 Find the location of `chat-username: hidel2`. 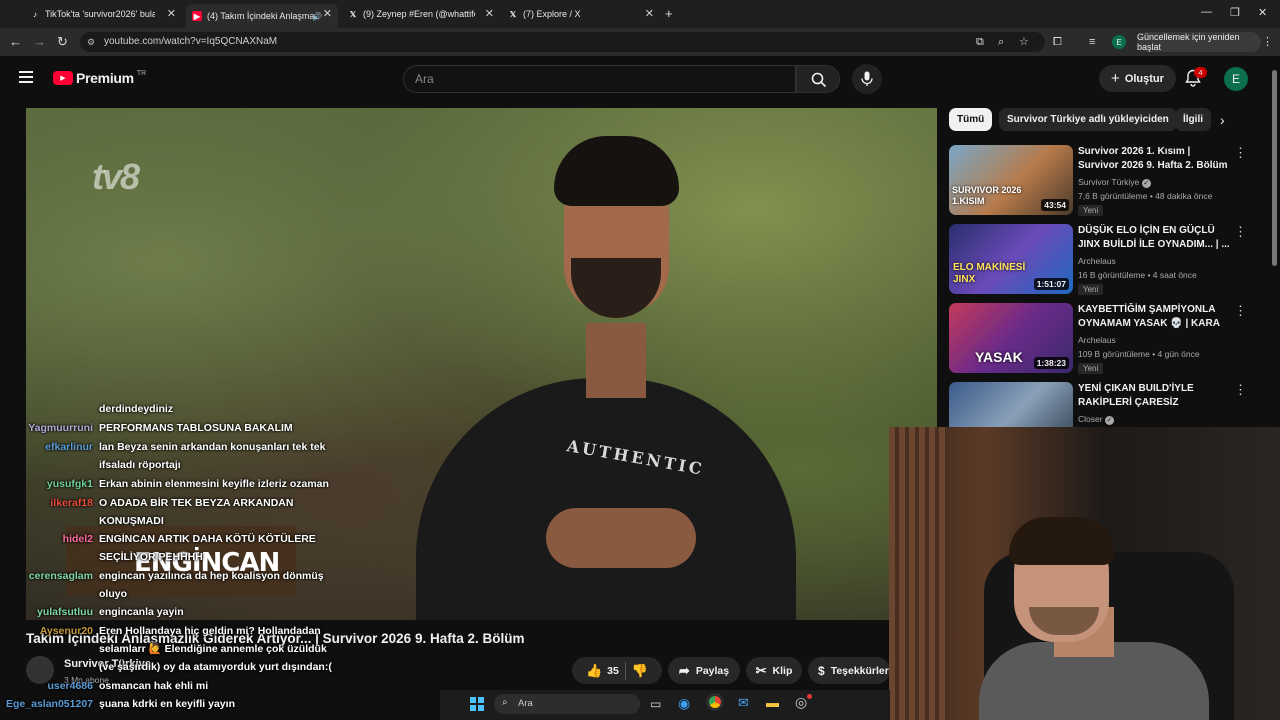

chat-username: hidel2 is located at coordinates (77, 539).